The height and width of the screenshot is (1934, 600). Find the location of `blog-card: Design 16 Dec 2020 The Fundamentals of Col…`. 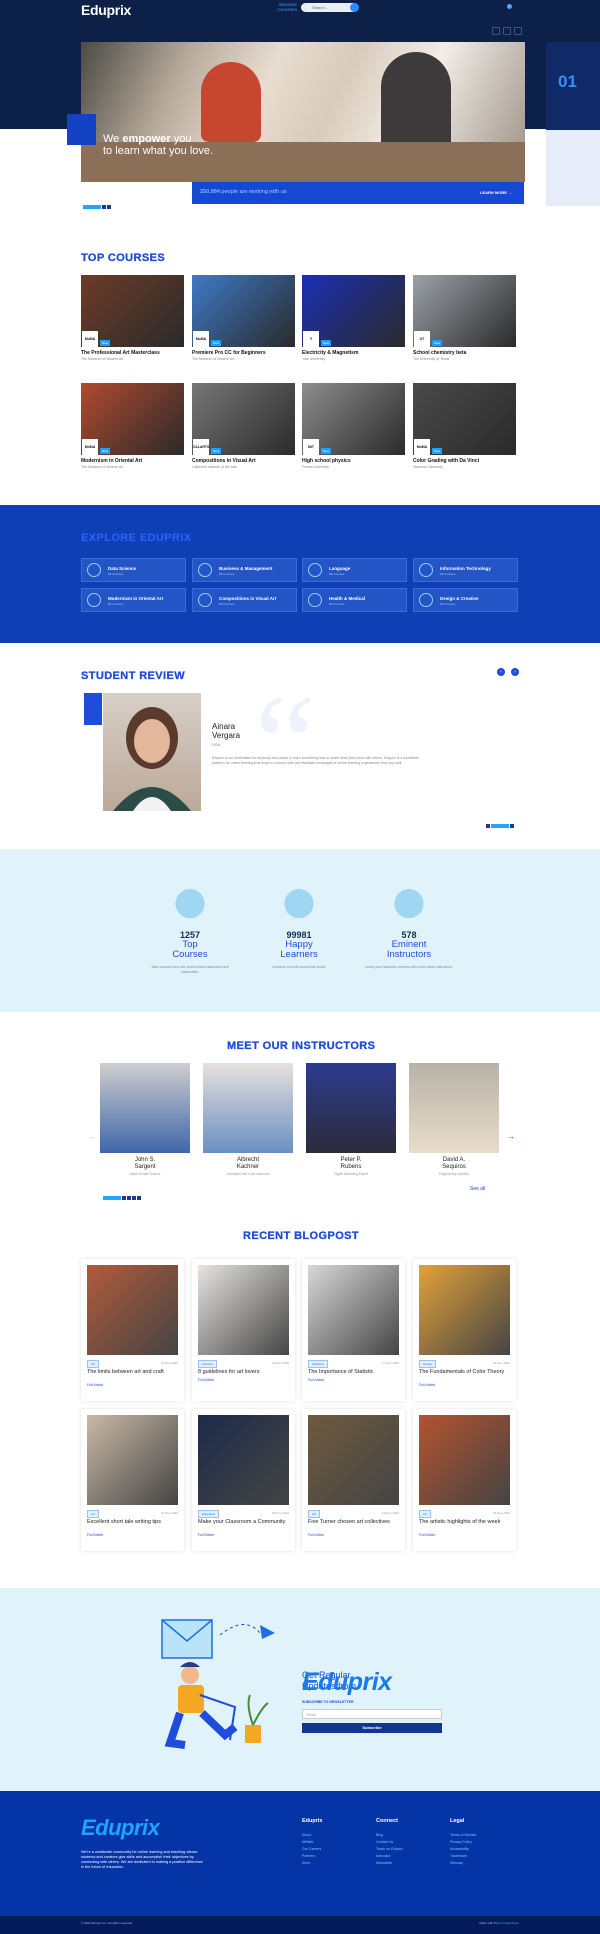

blog-card: Design 16 Dec 2020 The Fundamentals of Col… is located at coordinates (464, 1330).